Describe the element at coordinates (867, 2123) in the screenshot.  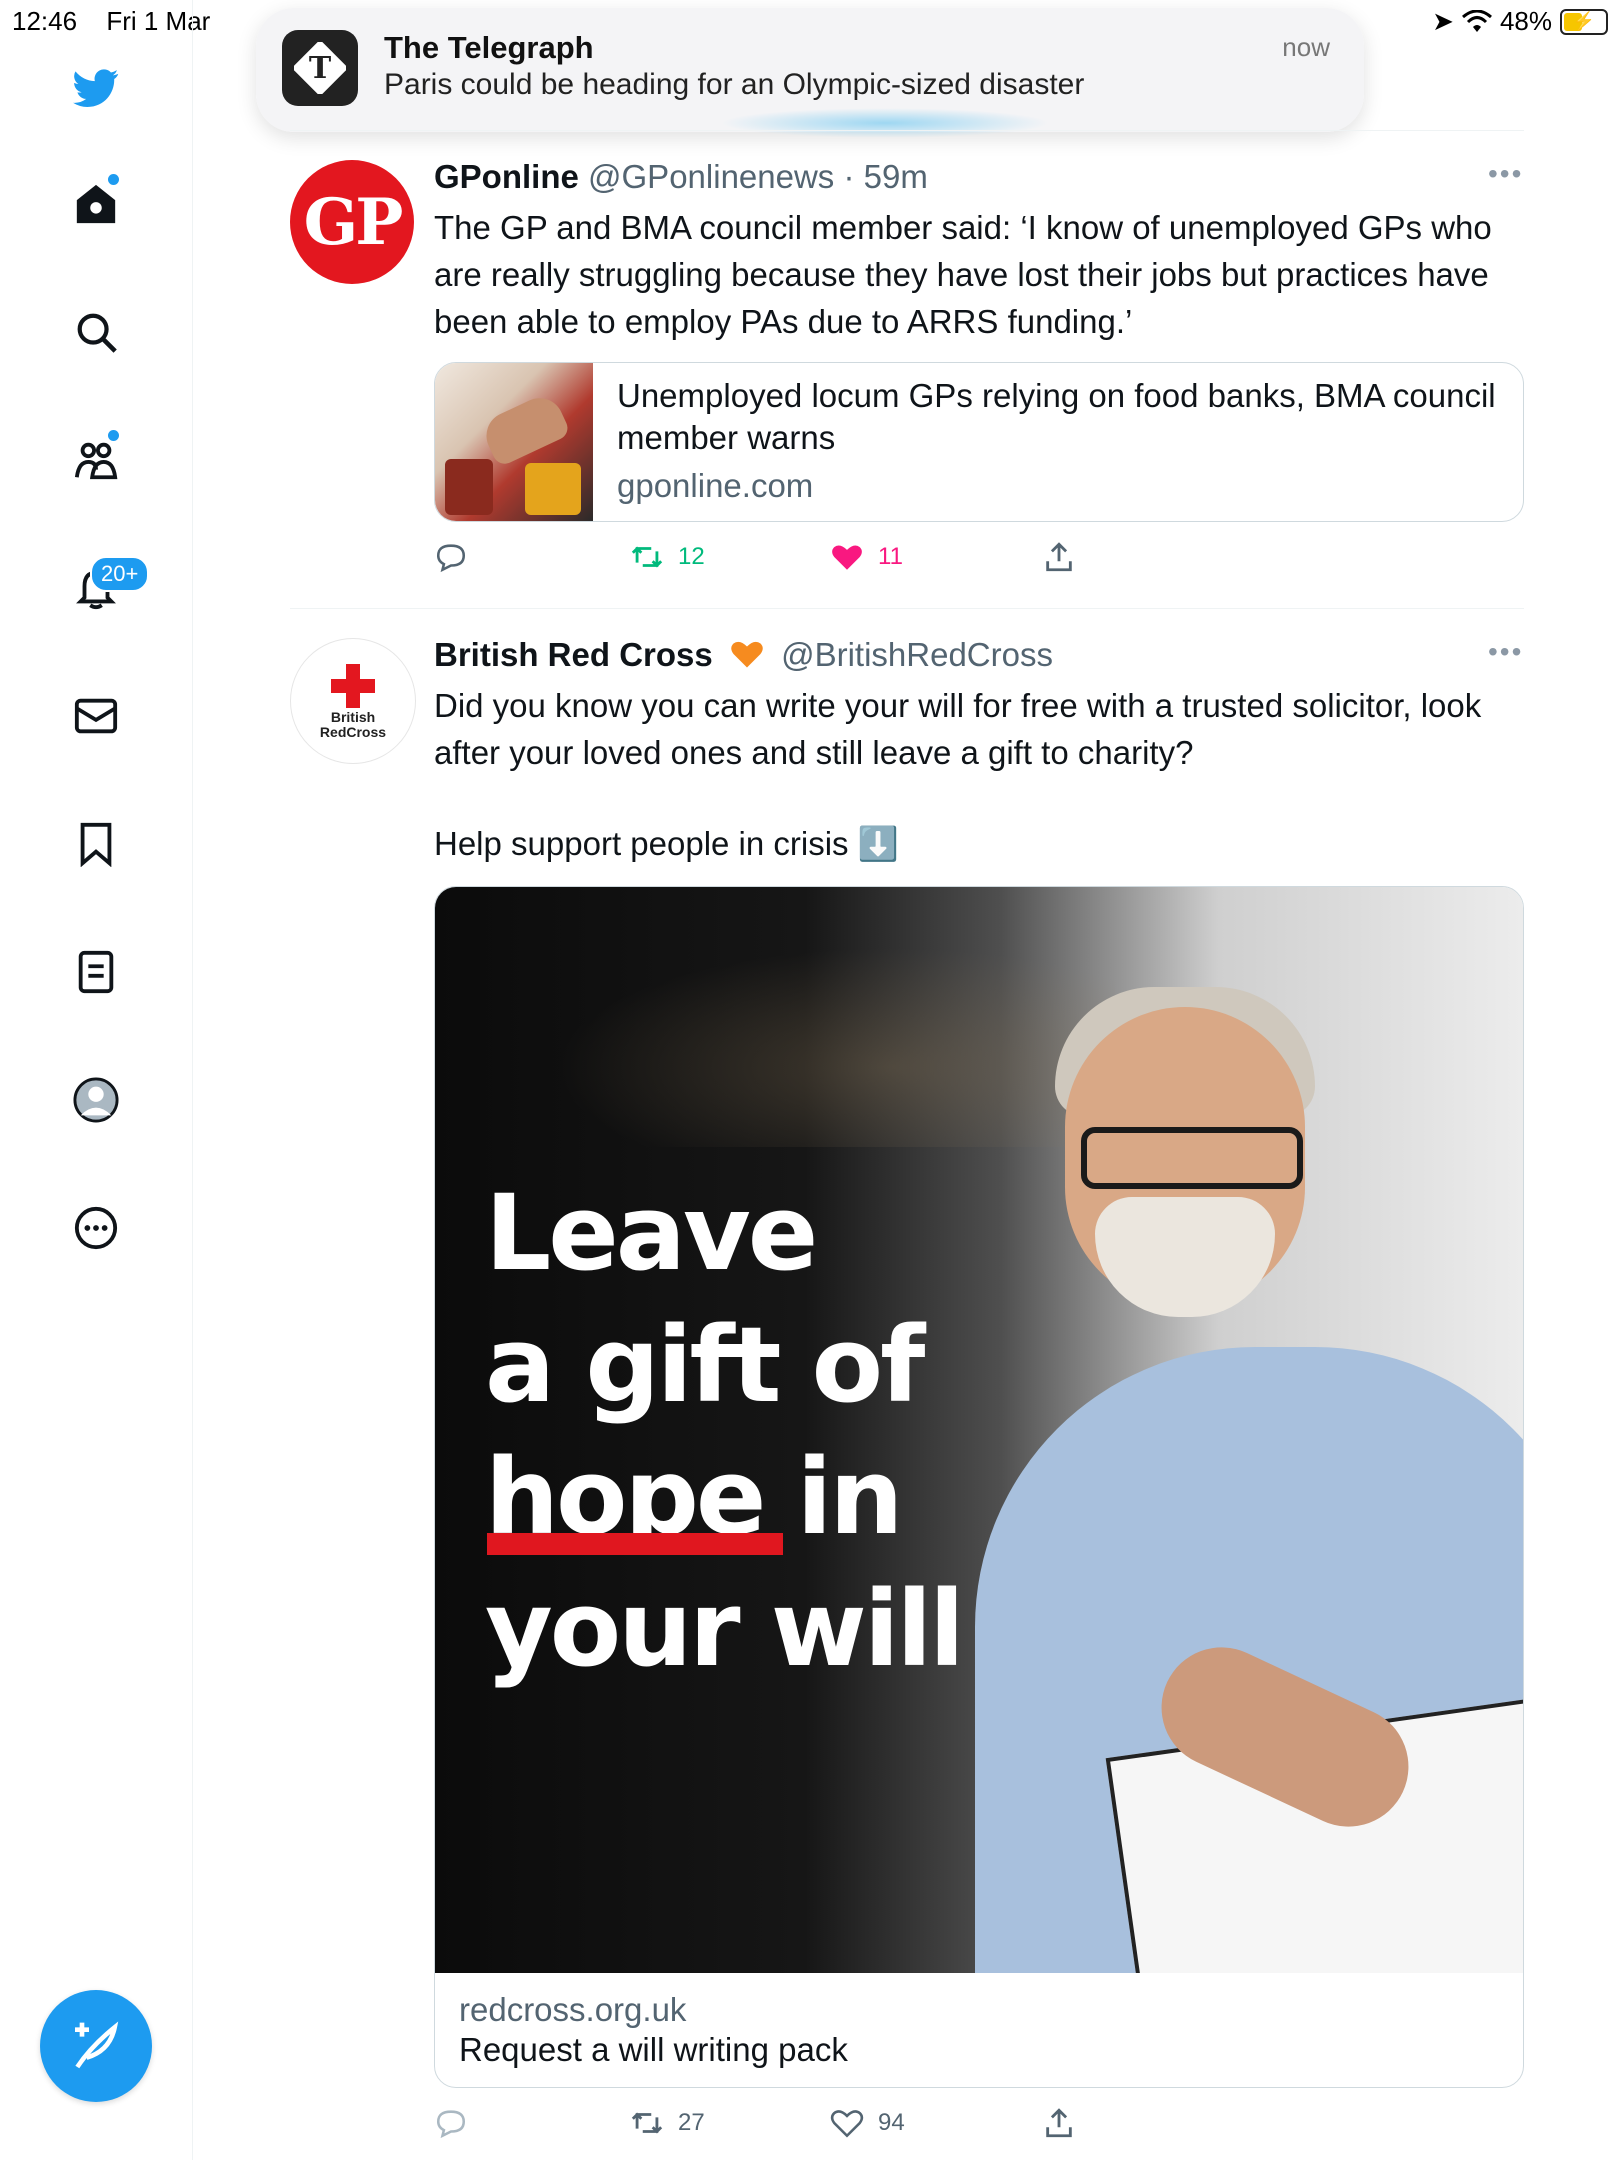
I see `like-button: 94` at that location.